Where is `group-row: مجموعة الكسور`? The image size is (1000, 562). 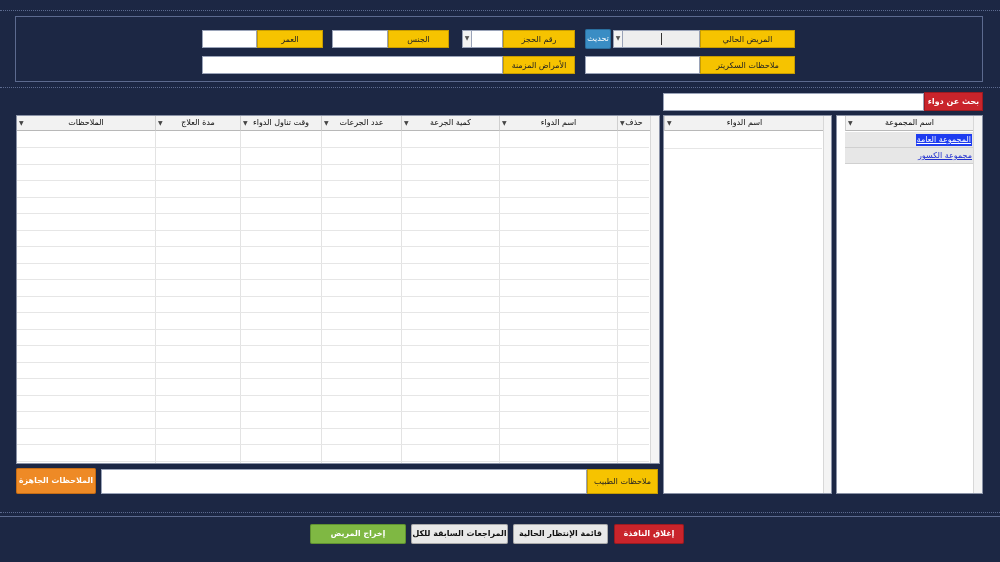
group-row: مجموعة الكسور is located at coordinates (909, 156).